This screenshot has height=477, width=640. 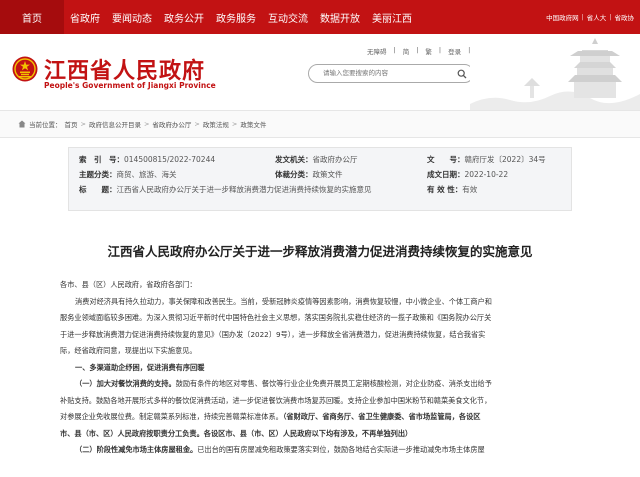 What do you see at coordinates (171, 124) in the screenshot?
I see `breadcrumb-item-office: 省政府办公厅` at bounding box center [171, 124].